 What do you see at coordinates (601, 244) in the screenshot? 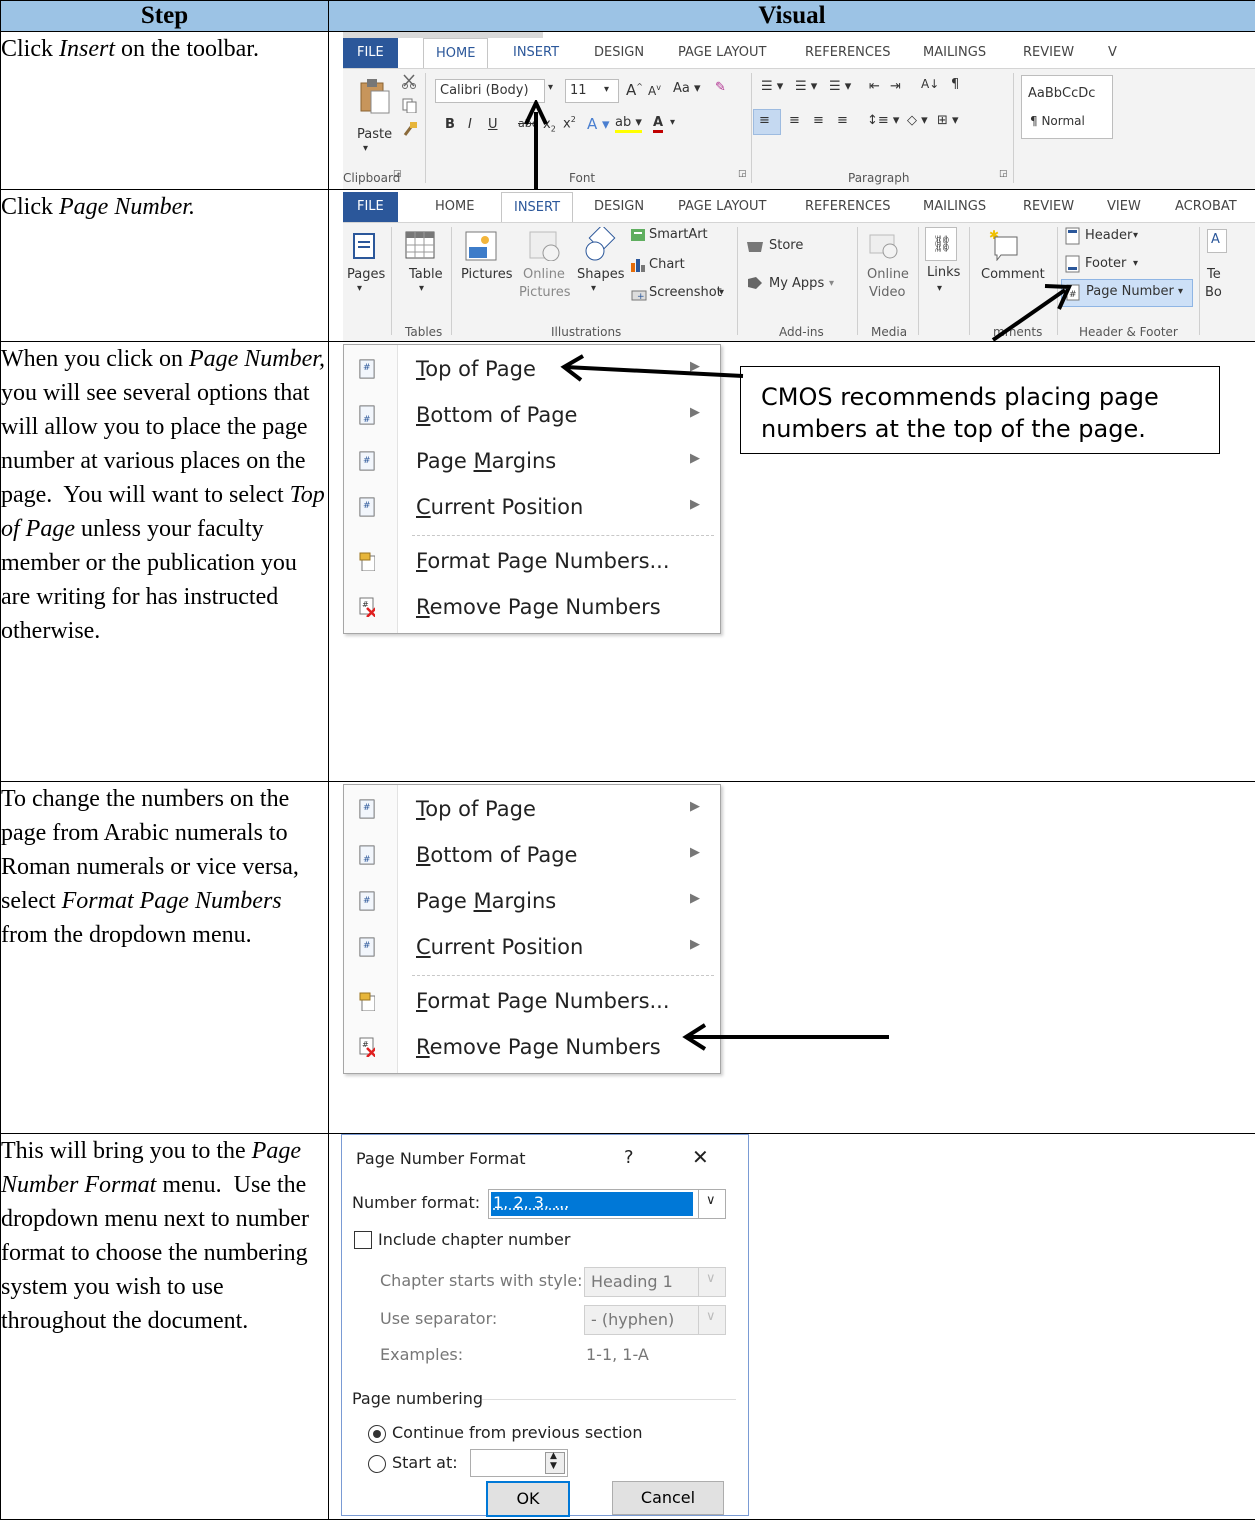
I see `shapes-icon` at bounding box center [601, 244].